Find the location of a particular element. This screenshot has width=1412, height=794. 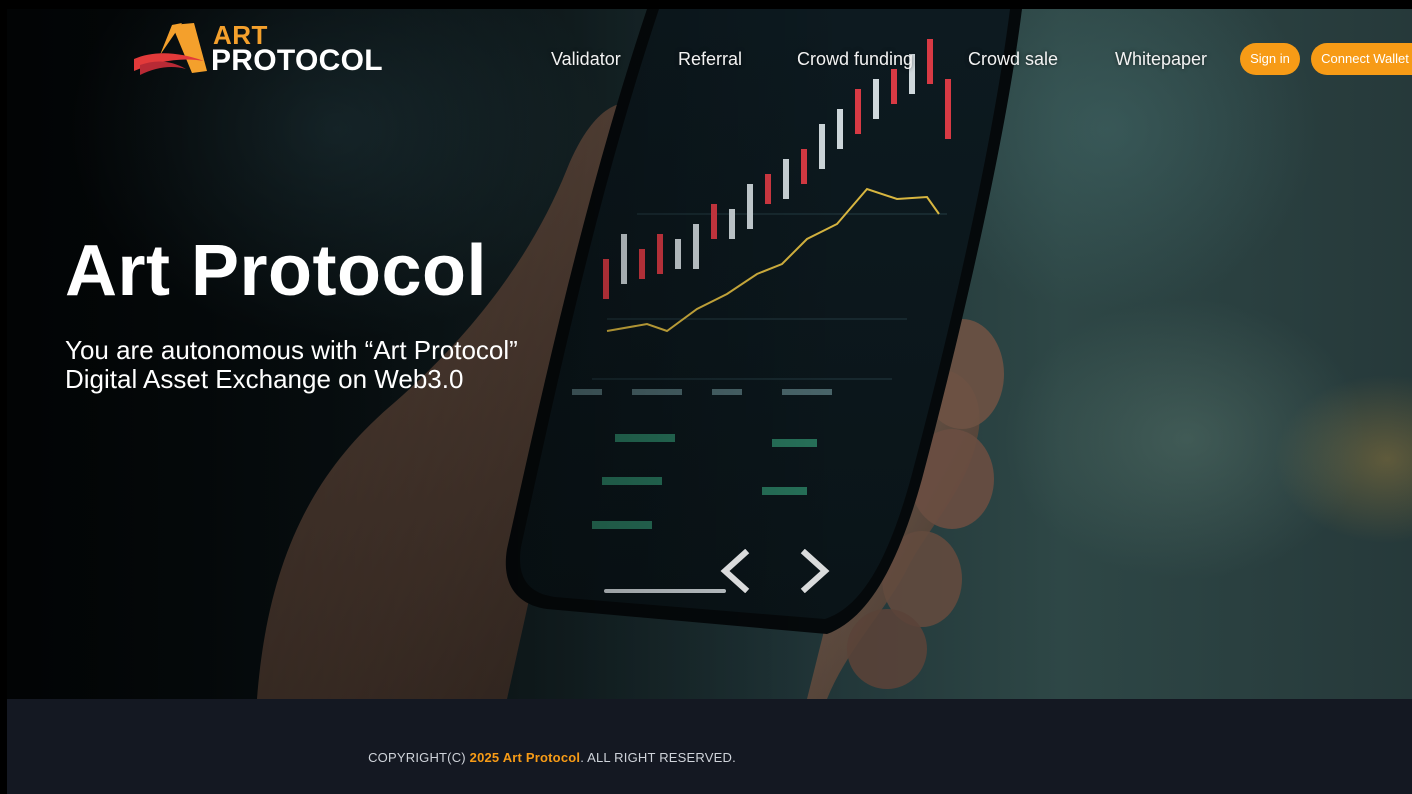

connect-wallet-button: Connect Wallet is located at coordinates (1361, 59).